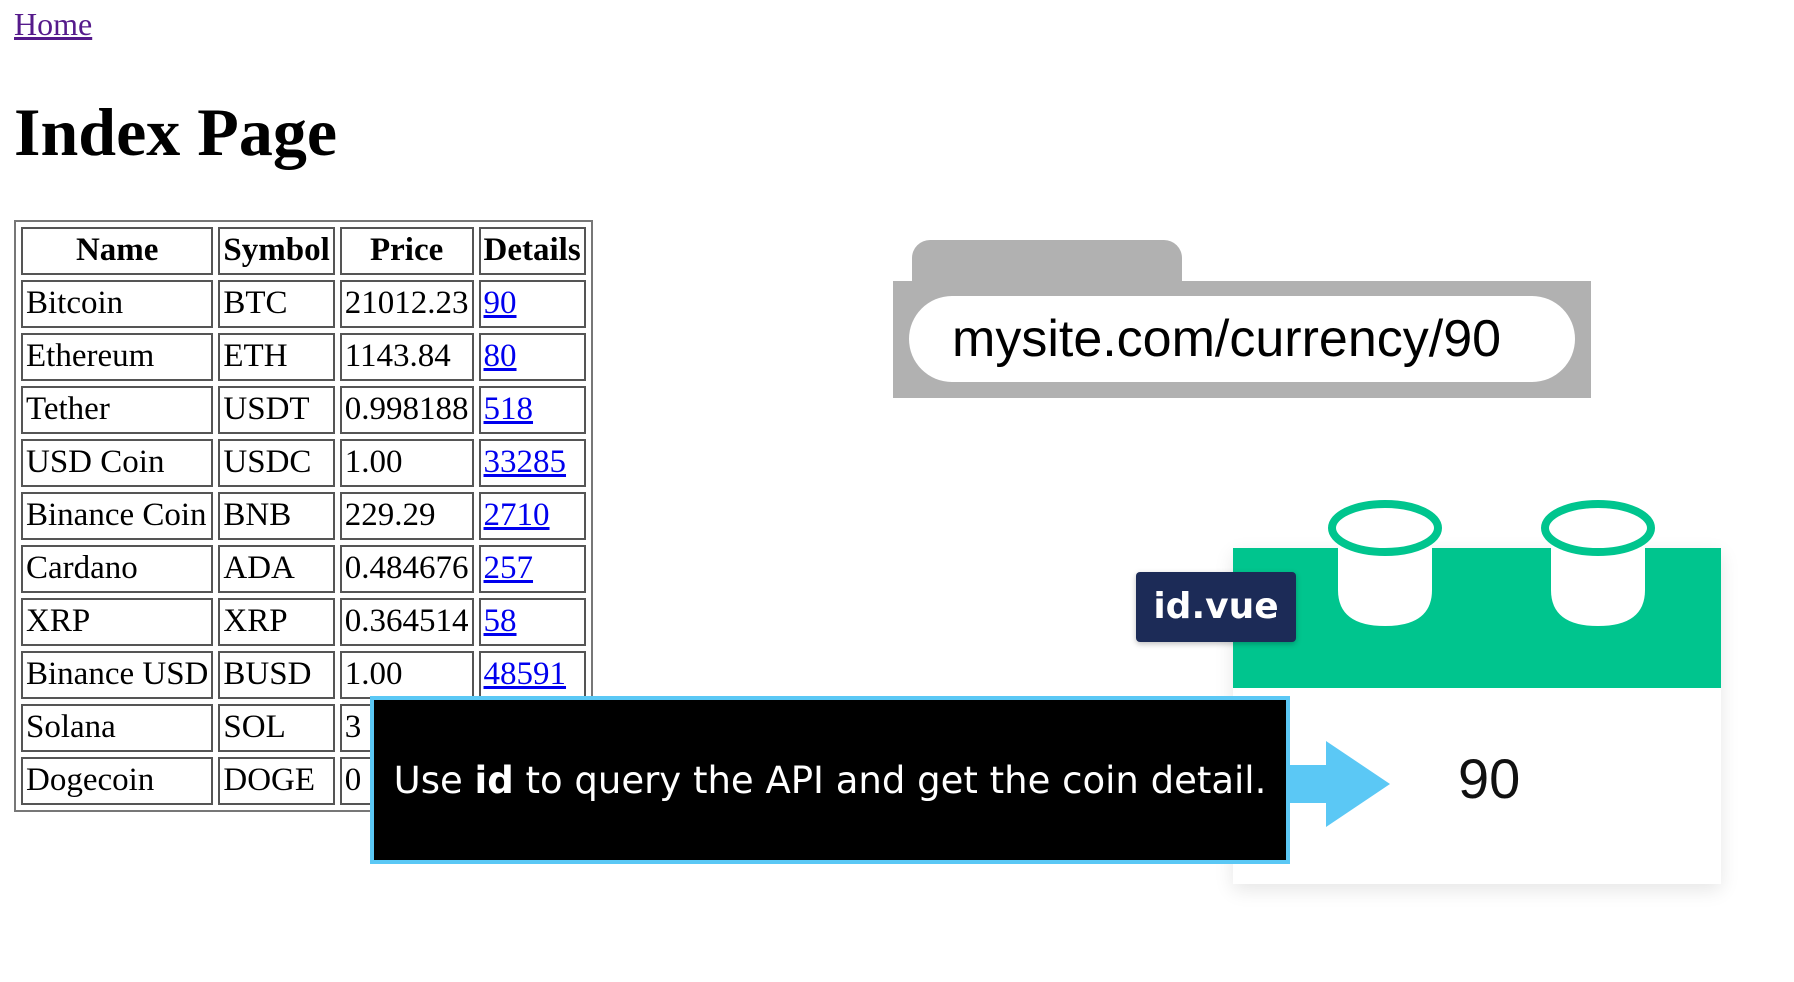 The height and width of the screenshot is (982, 1794). I want to click on component-header, so click(1477, 594).